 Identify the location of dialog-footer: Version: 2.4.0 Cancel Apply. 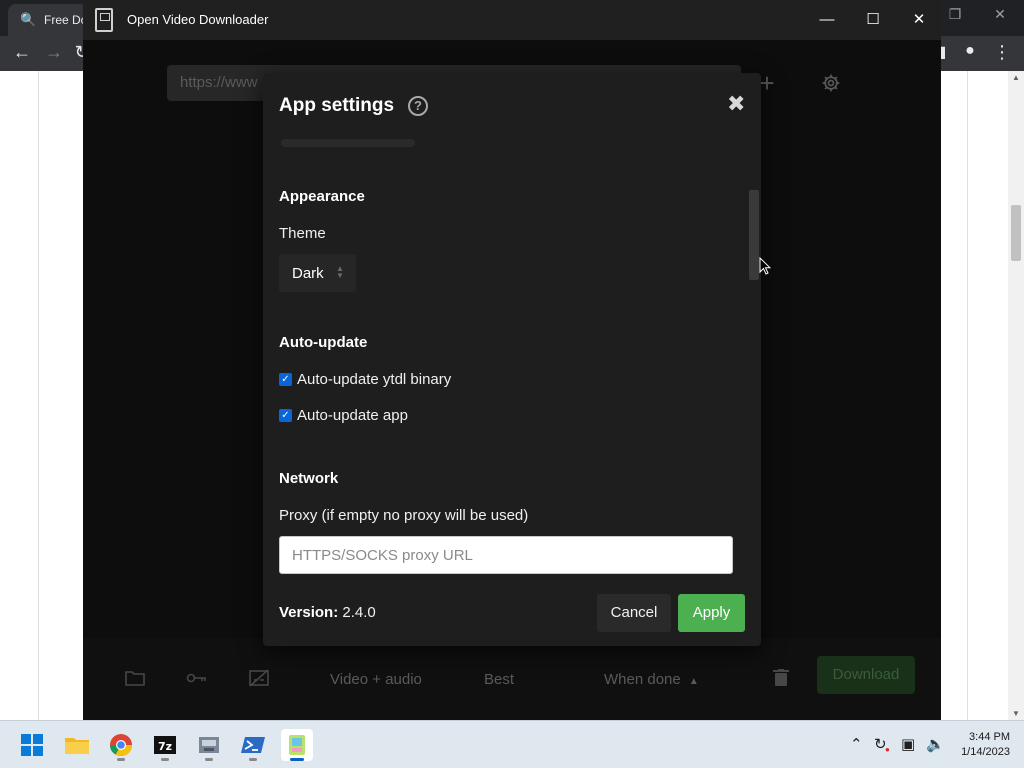
(512, 610).